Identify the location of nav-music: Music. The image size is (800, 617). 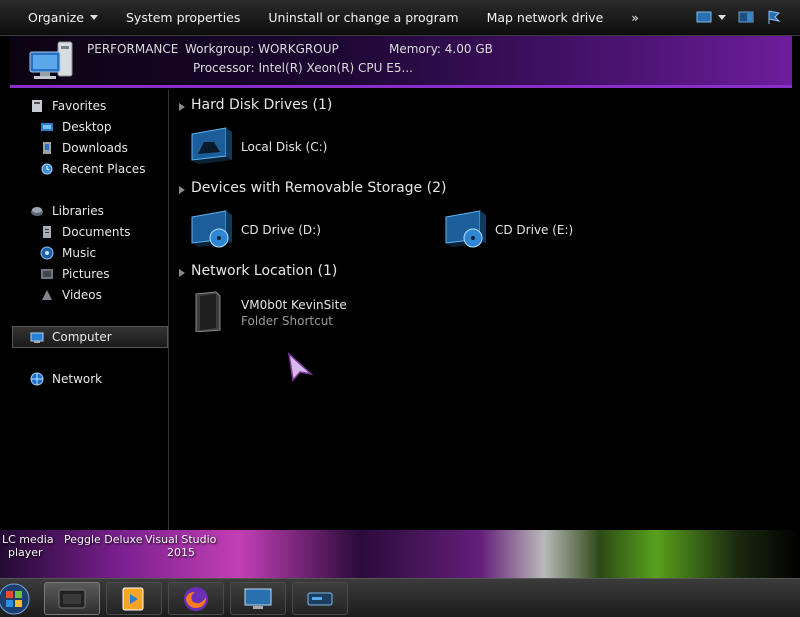
(68, 253).